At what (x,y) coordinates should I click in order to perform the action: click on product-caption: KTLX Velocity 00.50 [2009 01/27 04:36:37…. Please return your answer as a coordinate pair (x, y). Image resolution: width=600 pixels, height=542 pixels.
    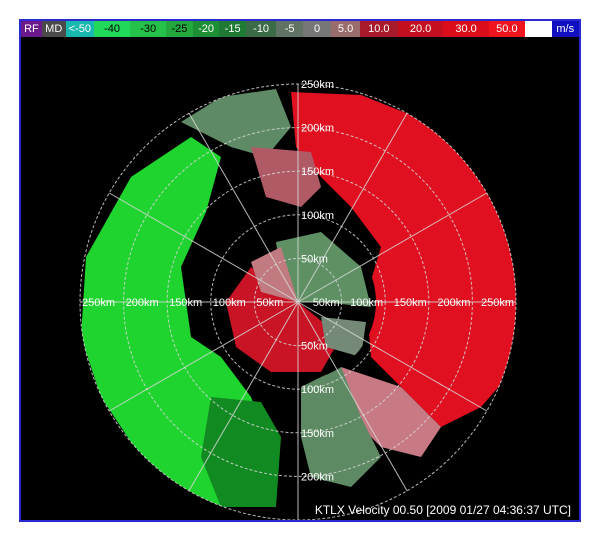
    Looking at the image, I should click on (442, 510).